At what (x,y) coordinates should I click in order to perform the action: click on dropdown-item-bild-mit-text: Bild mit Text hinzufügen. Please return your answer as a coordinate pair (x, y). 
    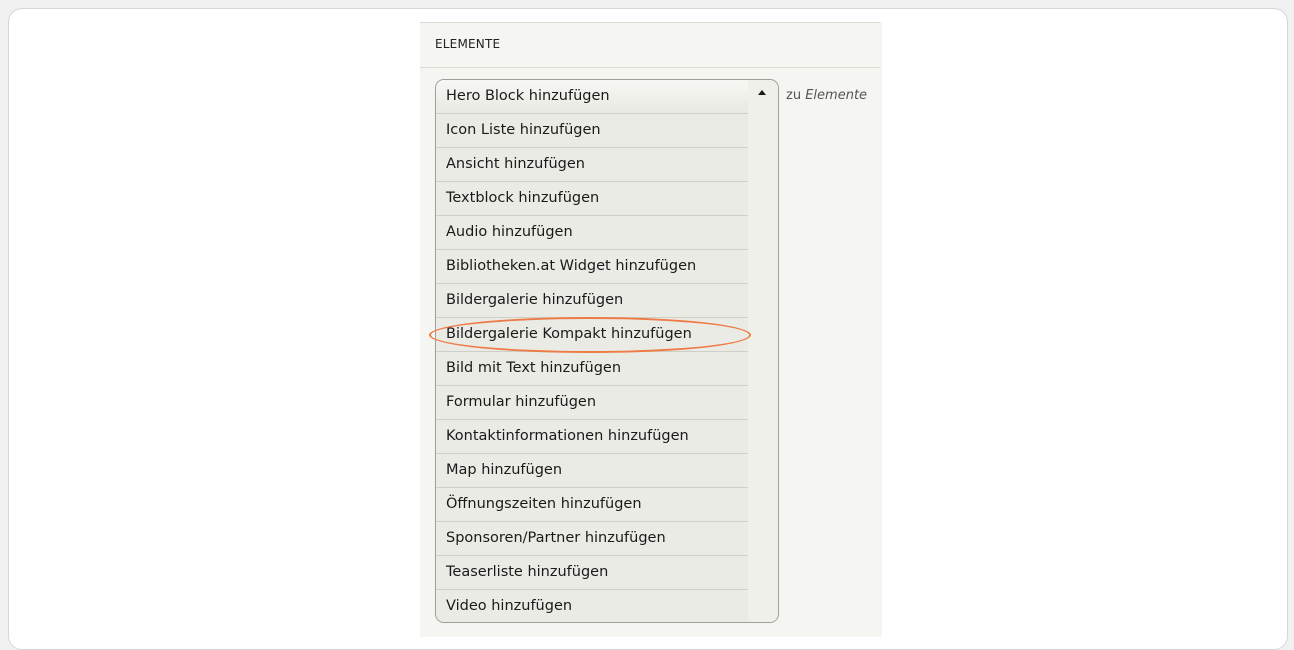
    Looking at the image, I should click on (592, 369).